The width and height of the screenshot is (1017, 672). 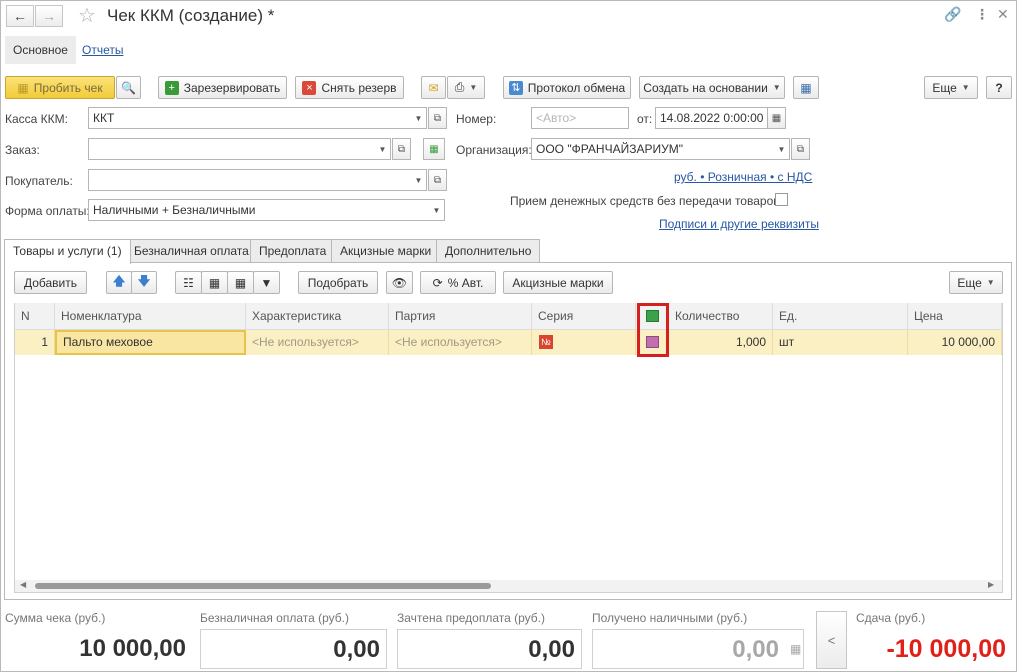 What do you see at coordinates (653, 149) in the screenshot?
I see `organization-field: ООО "ФРАНЧАЙЗАРИУМ"` at bounding box center [653, 149].